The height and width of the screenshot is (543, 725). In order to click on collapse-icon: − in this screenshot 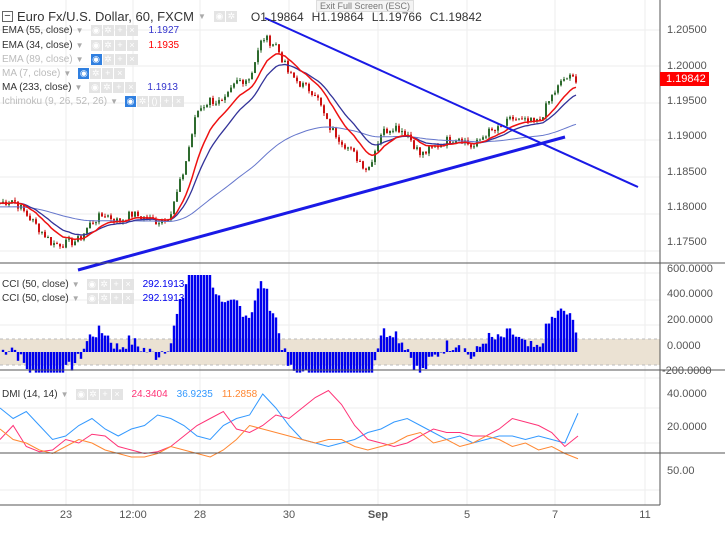, I will do `click(7, 16)`.